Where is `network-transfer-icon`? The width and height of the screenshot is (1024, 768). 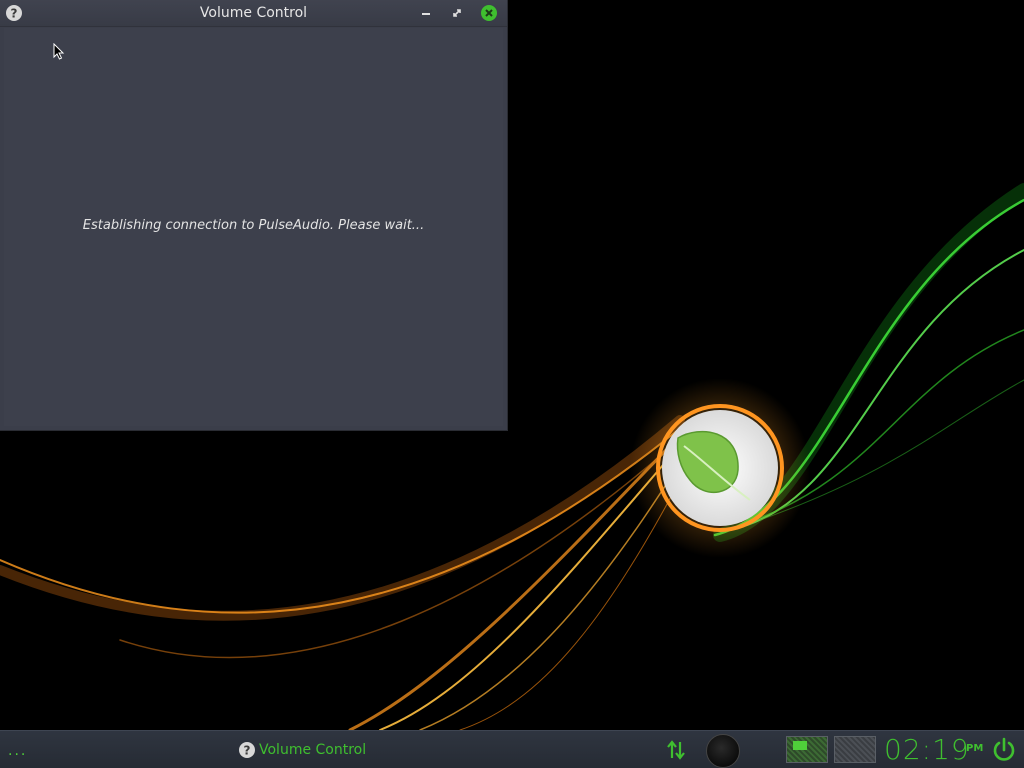 network-transfer-icon is located at coordinates (676, 750).